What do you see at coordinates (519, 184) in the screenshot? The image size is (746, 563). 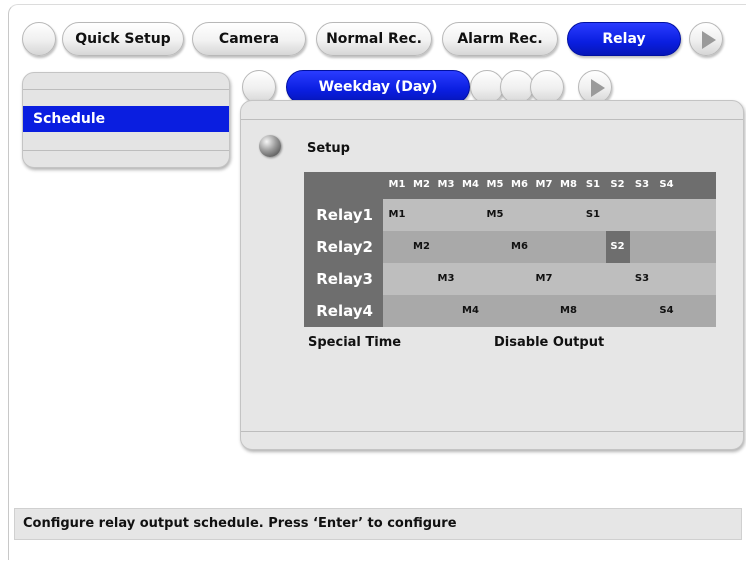 I see `column-header: M6` at bounding box center [519, 184].